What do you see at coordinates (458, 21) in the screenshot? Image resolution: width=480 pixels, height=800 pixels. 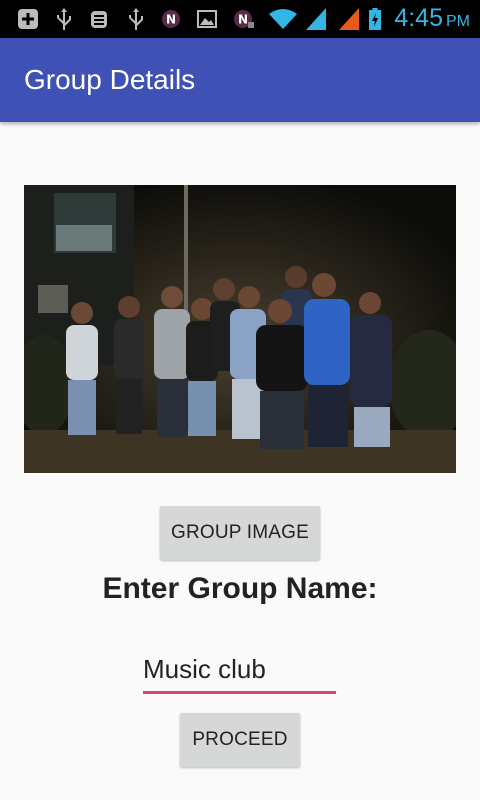 I see `clock-ampm: PM` at bounding box center [458, 21].